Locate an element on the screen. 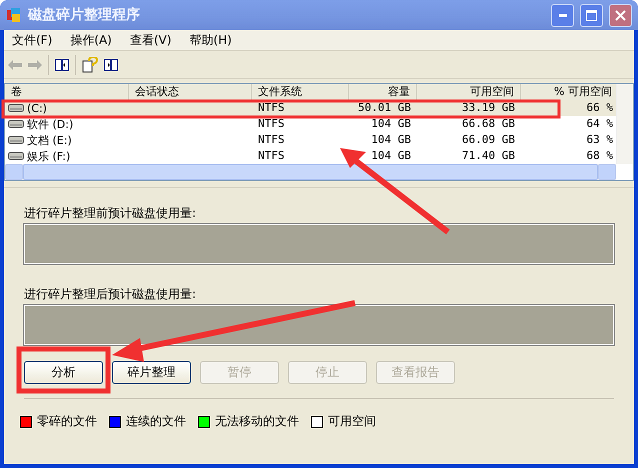 The image size is (638, 468). column-header: 文件系统 is located at coordinates (300, 92).